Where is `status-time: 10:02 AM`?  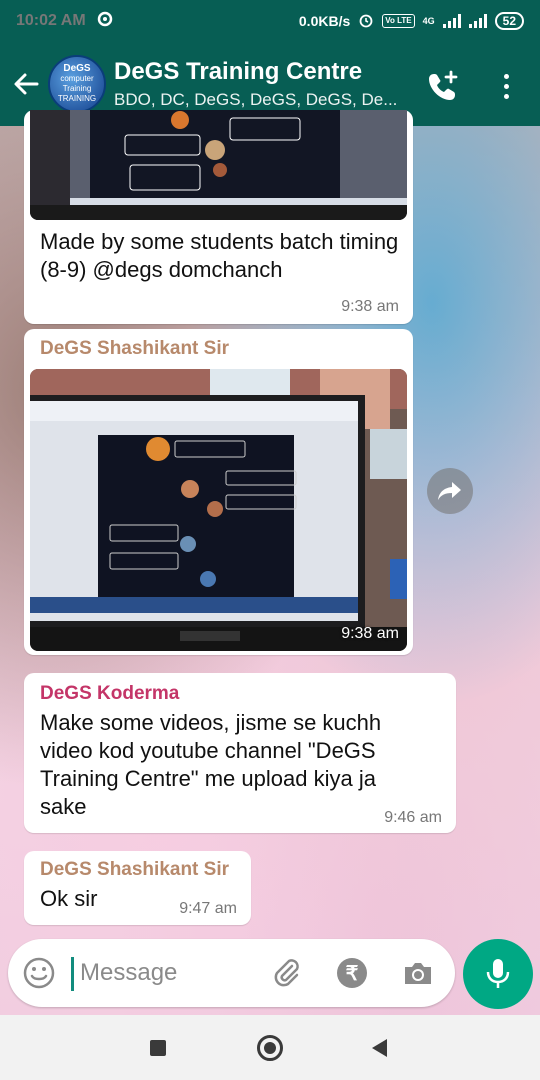 status-time: 10:02 AM is located at coordinates (51, 20).